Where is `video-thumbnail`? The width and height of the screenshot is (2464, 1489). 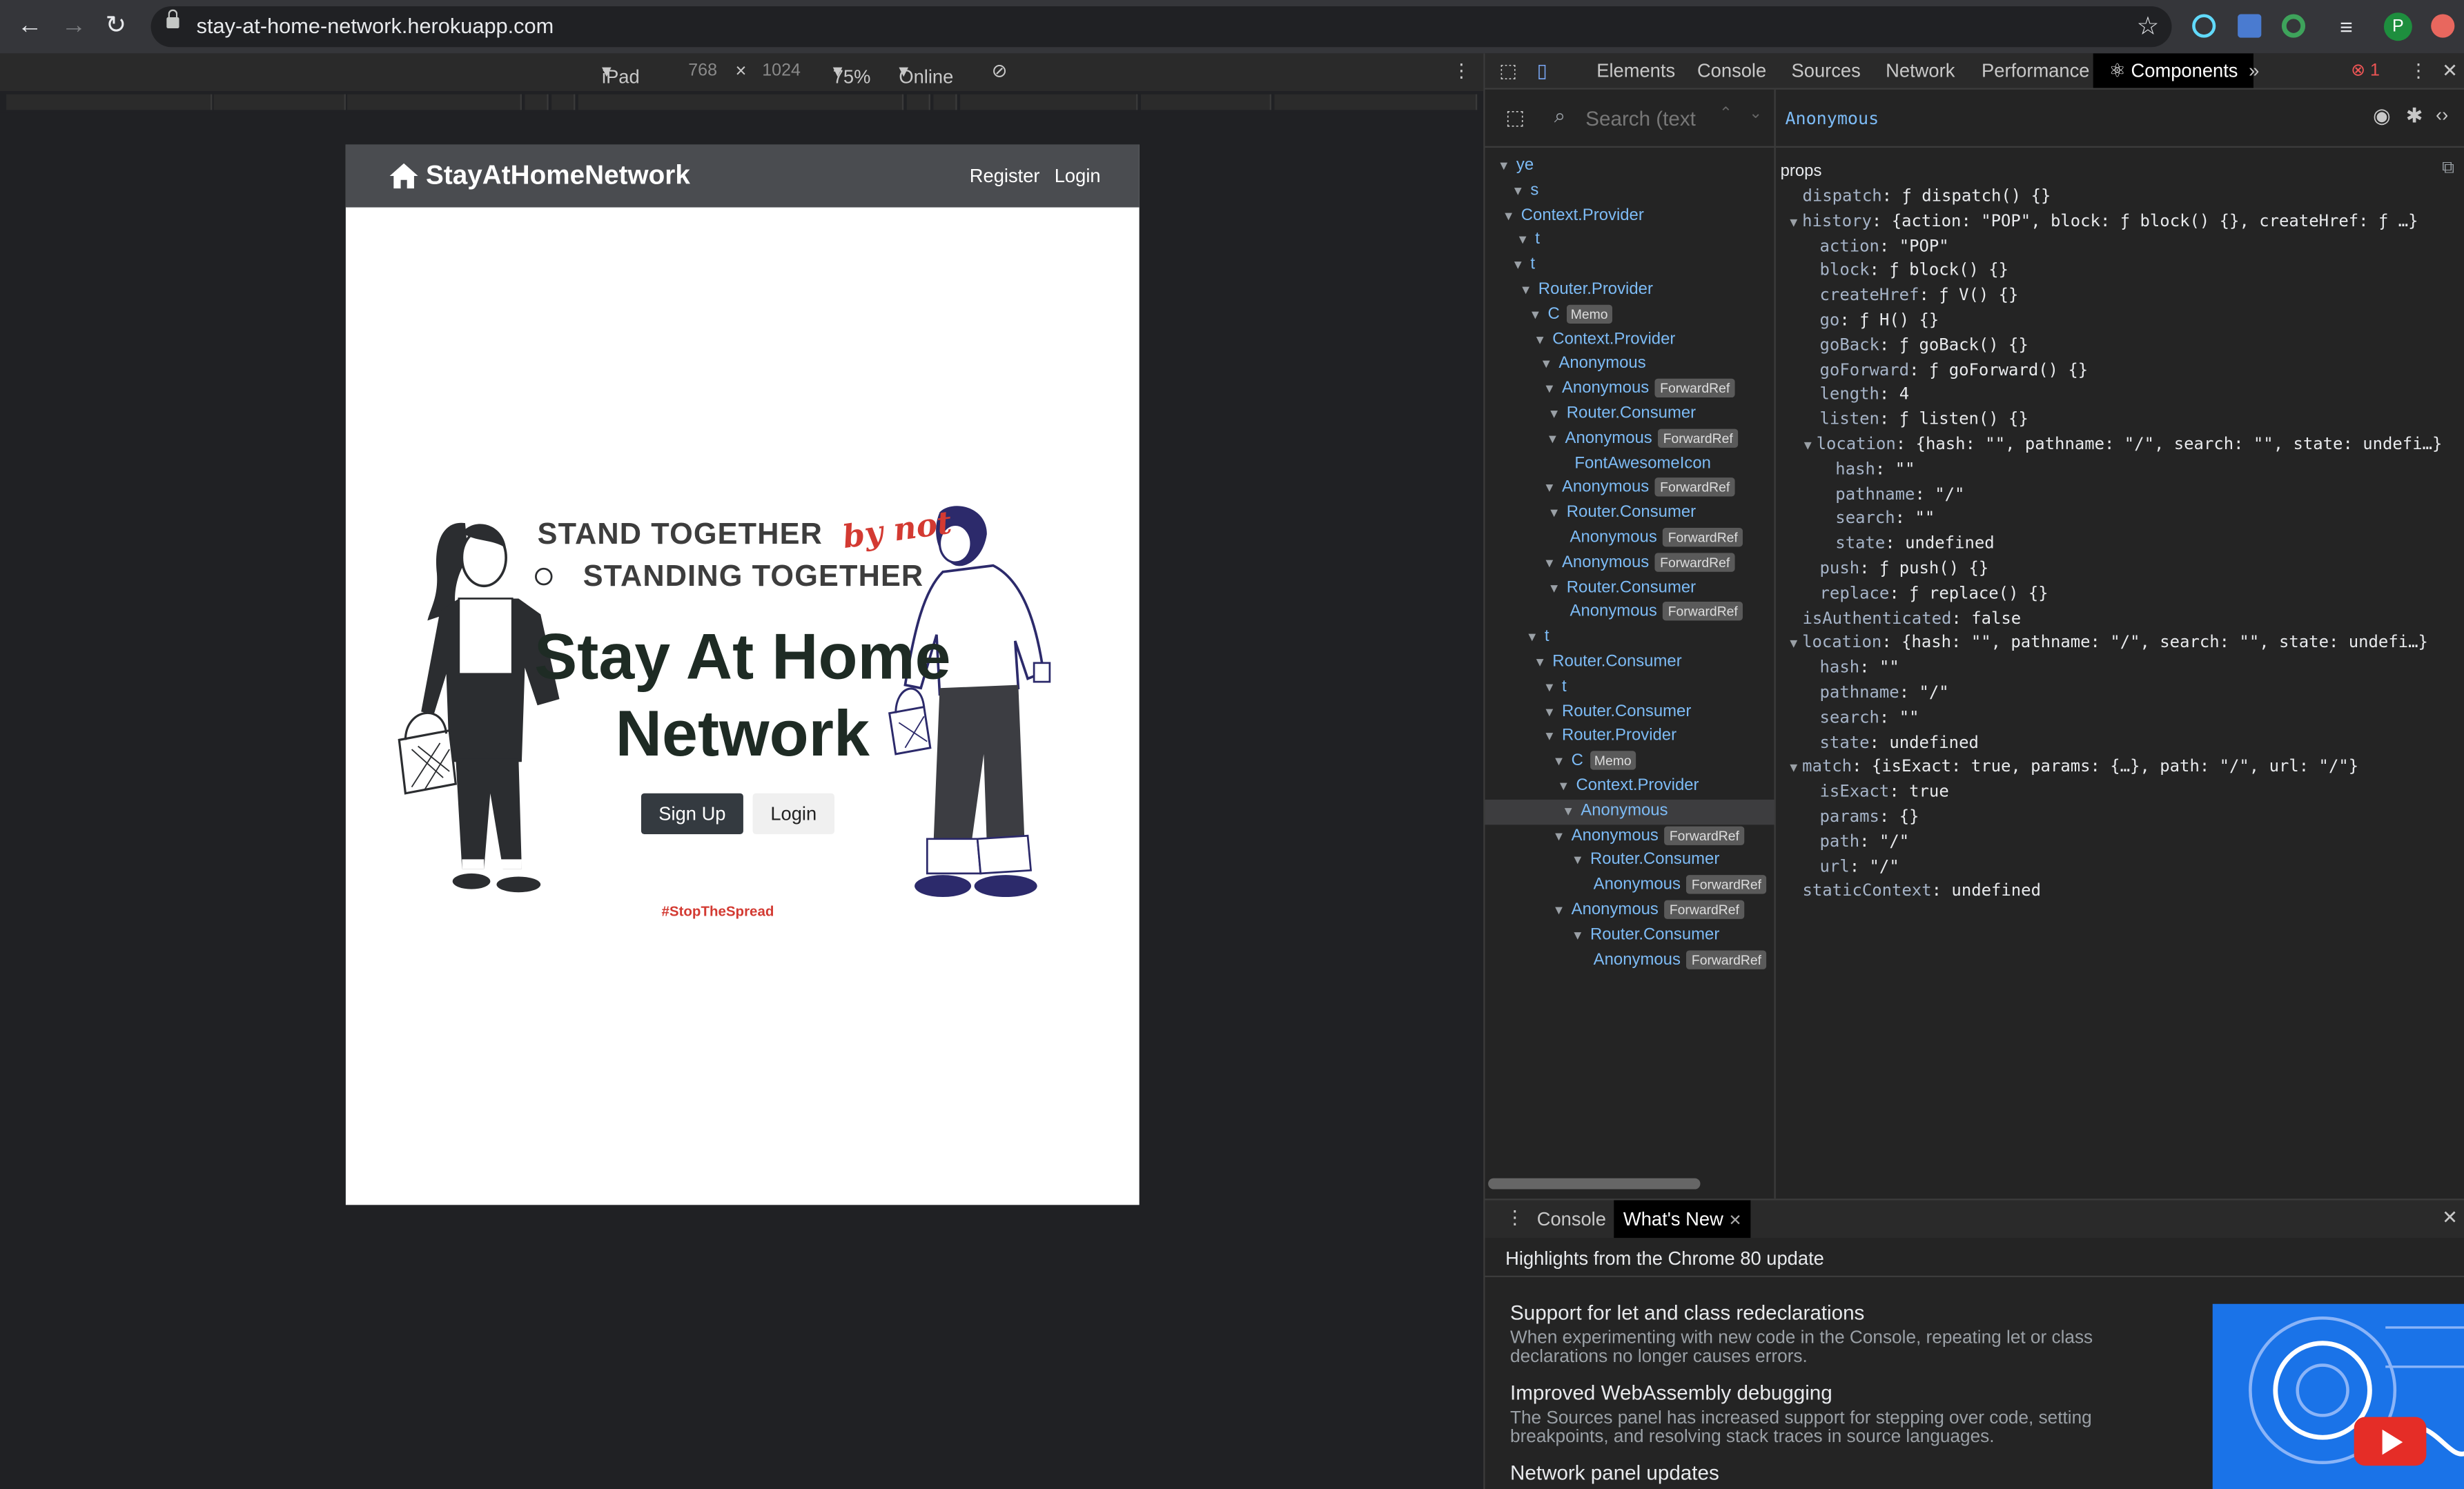
video-thumbnail is located at coordinates (2338, 1396).